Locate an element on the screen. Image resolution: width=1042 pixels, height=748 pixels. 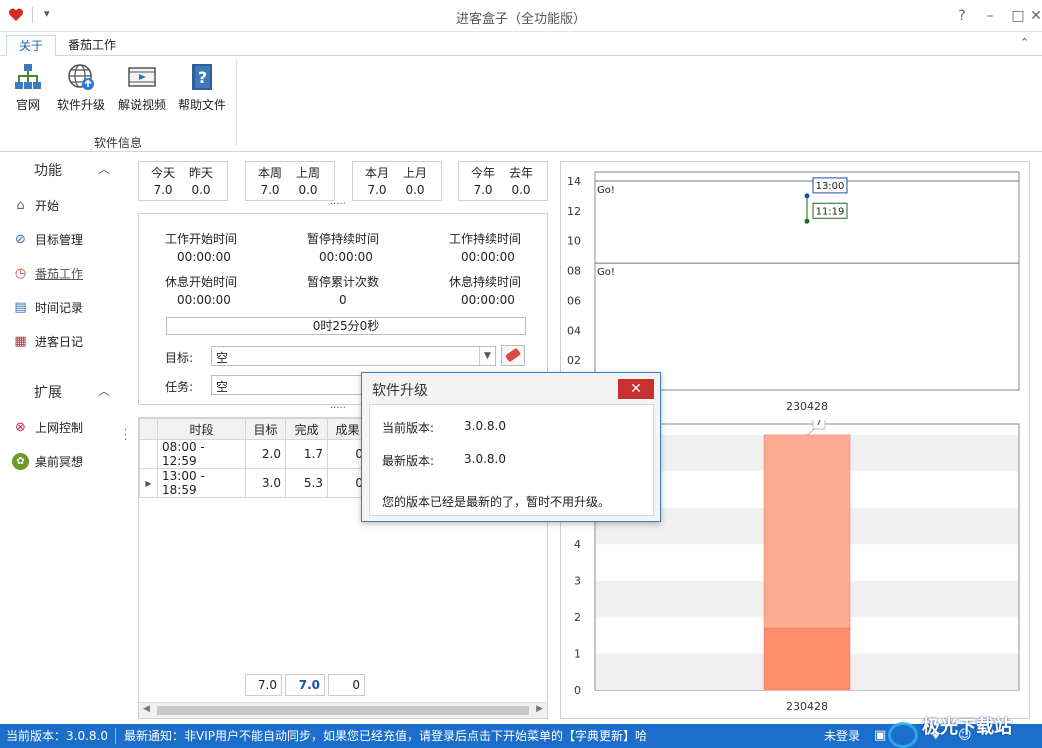
scroll-right-icon: ▶ is located at coordinates (539, 709).